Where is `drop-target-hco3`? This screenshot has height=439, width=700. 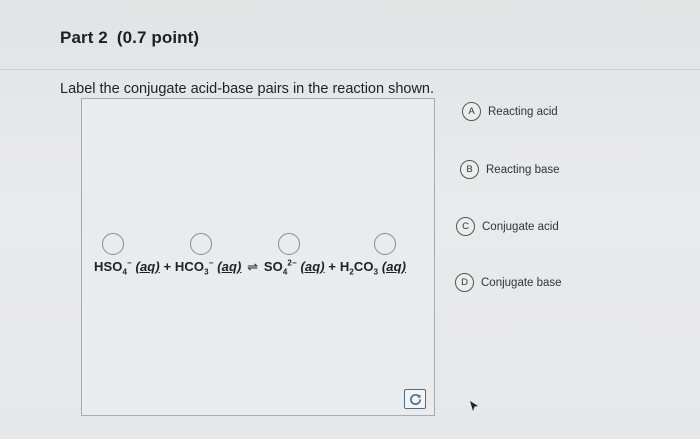 drop-target-hco3 is located at coordinates (201, 244).